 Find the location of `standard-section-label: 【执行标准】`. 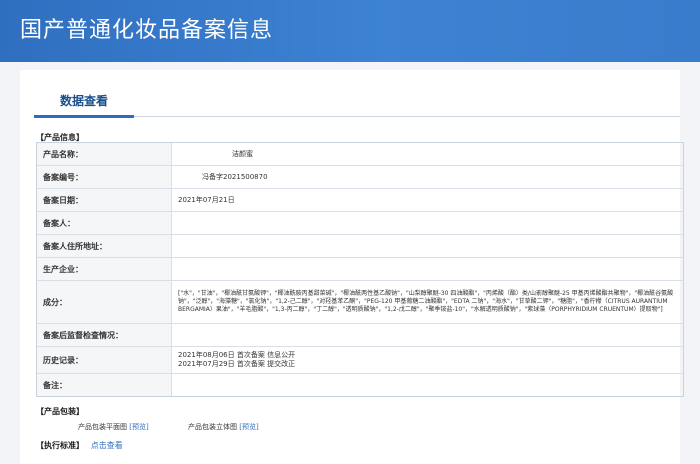

standard-section-label: 【执行标准】 is located at coordinates (60, 445).